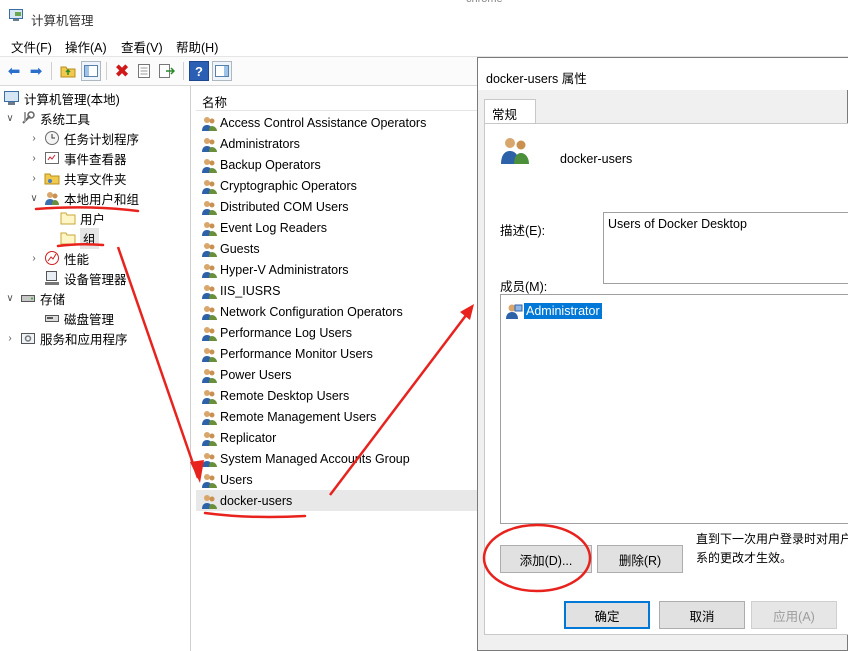 The width and height of the screenshot is (848, 651). Describe the element at coordinates (607, 615) in the screenshot. I see `ok-button: 确定` at that location.